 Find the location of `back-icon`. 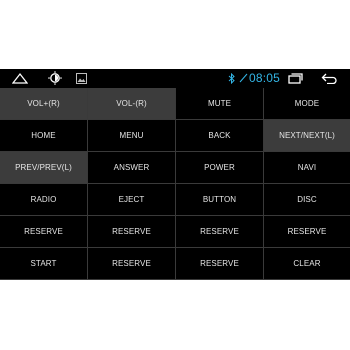

back-icon is located at coordinates (329, 78).